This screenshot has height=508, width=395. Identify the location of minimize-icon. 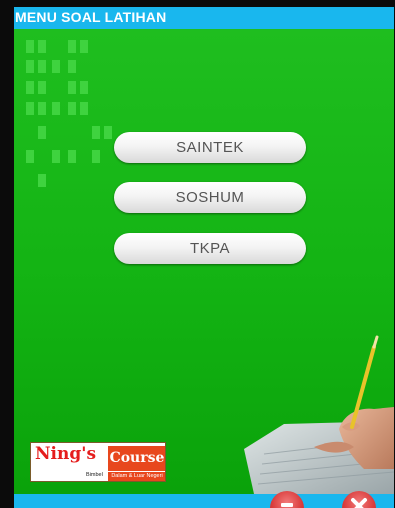
(287, 505).